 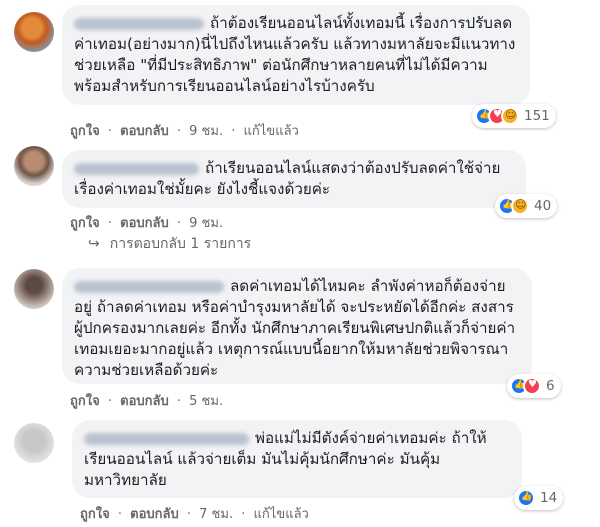 What do you see at coordinates (526, 498) in the screenshot?
I see `like-reaction-icon` at bounding box center [526, 498].